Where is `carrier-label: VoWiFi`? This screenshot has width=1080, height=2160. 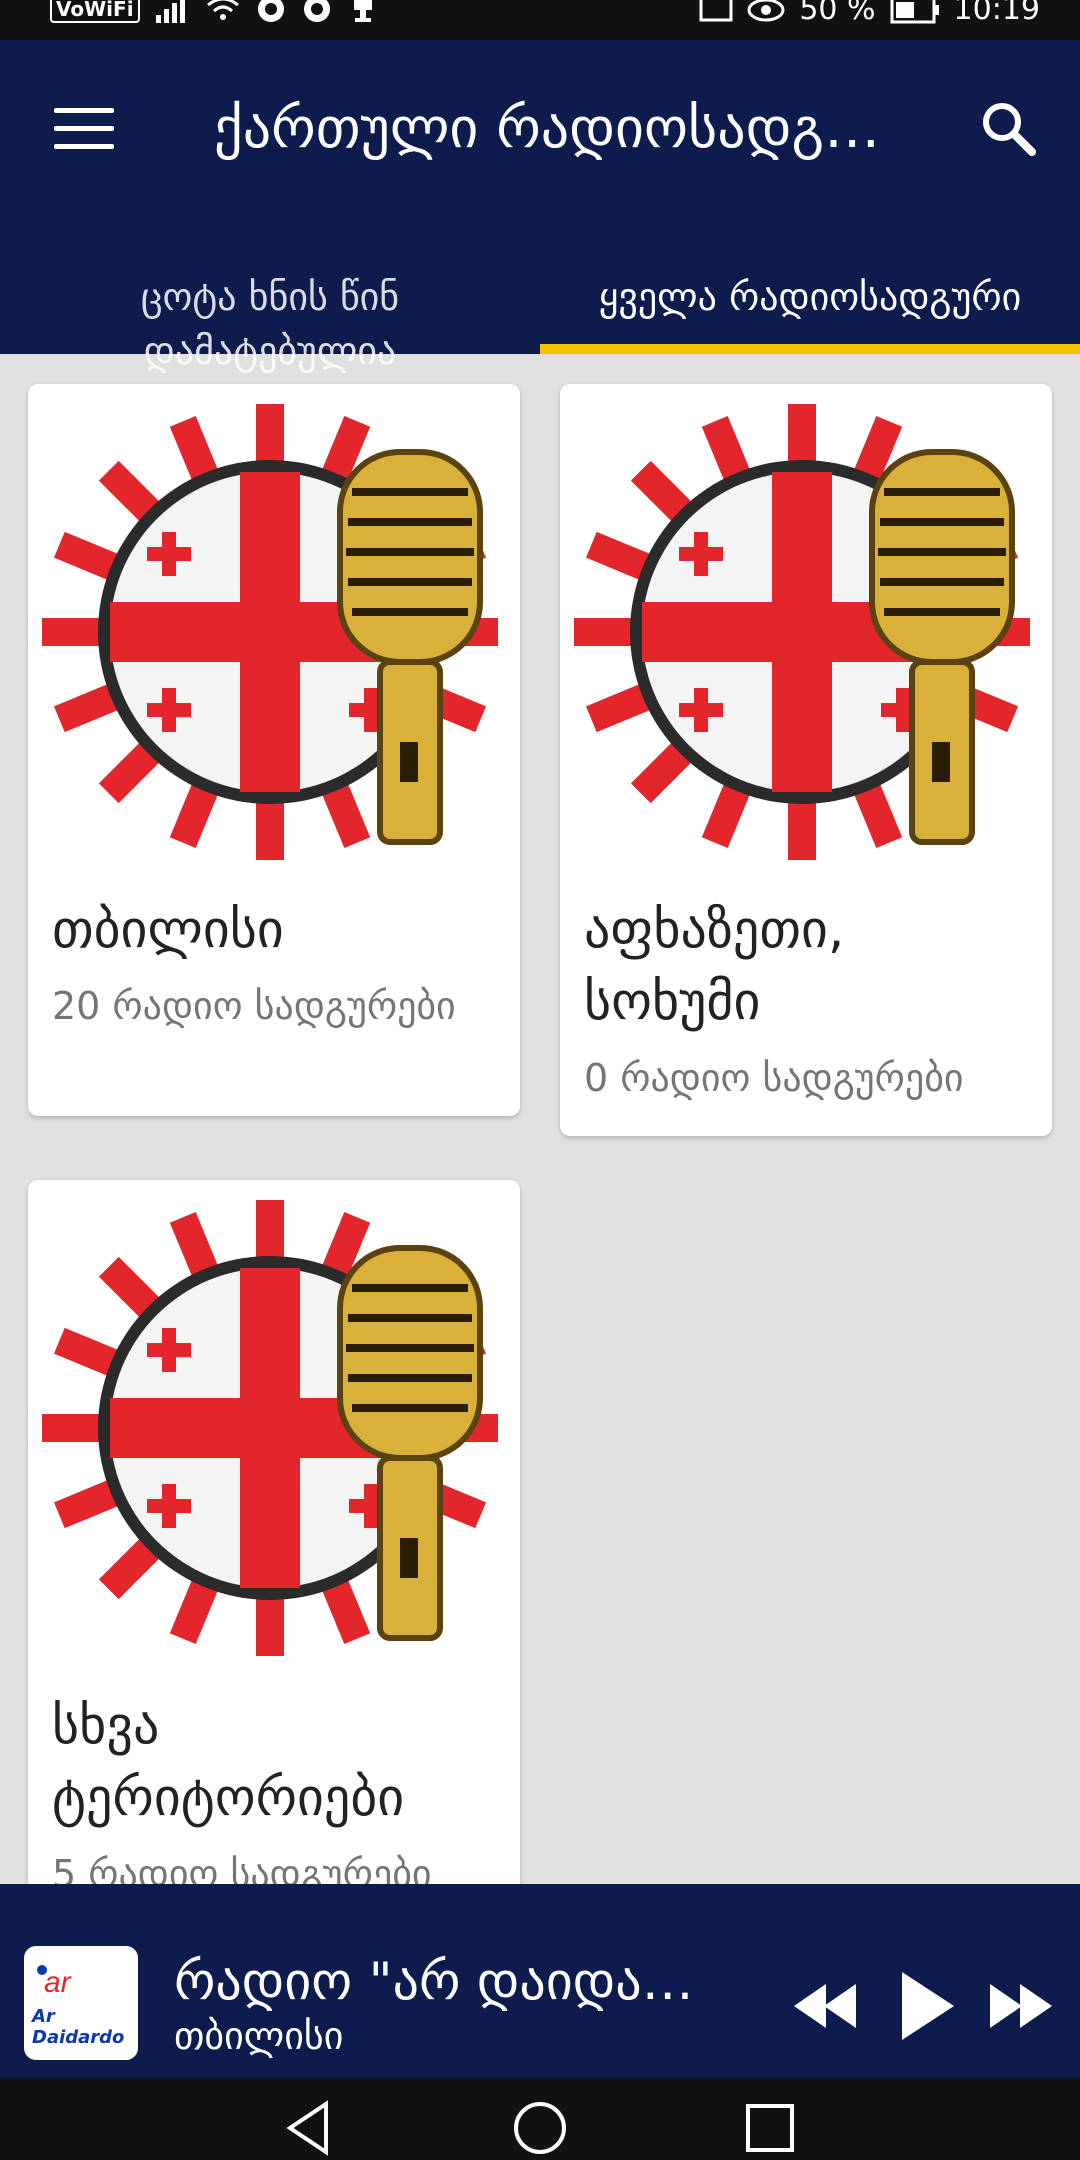 carrier-label: VoWiFi is located at coordinates (95, 11).